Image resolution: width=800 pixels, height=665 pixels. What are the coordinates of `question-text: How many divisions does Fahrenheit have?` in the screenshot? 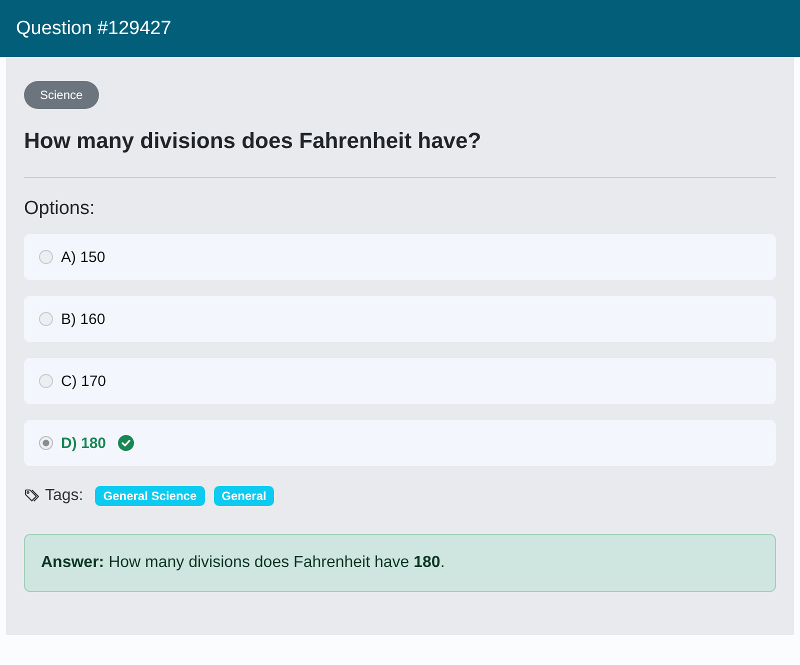 It's located at (253, 141).